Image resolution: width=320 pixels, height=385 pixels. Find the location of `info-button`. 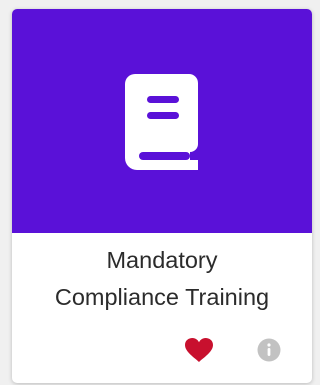

info-button is located at coordinates (269, 350).